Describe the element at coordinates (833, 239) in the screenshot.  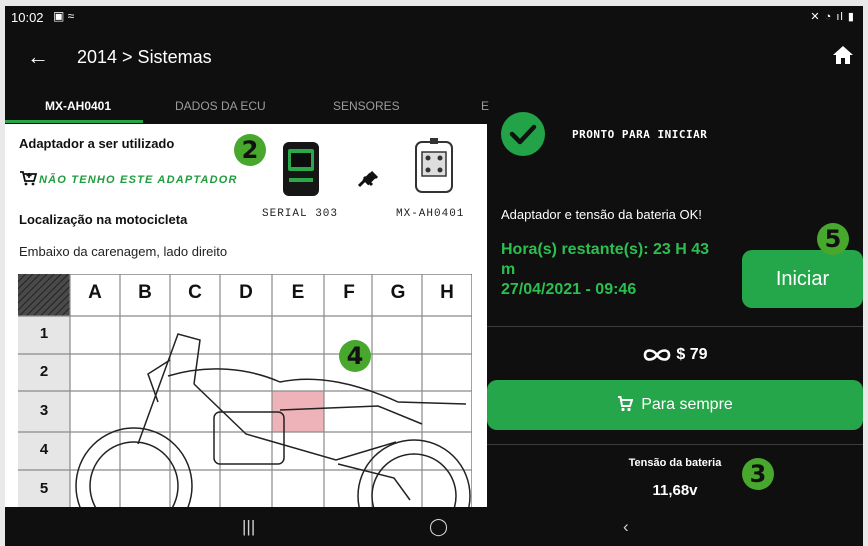
I see `badge-5: 5` at that location.